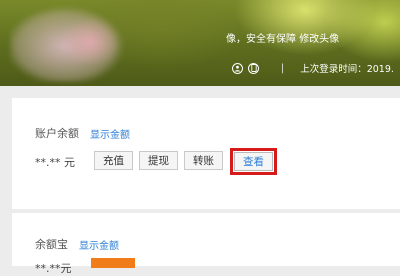 This screenshot has width=400, height=276. What do you see at coordinates (110, 133) in the screenshot?
I see `show-balance-link: 显示金额` at bounding box center [110, 133].